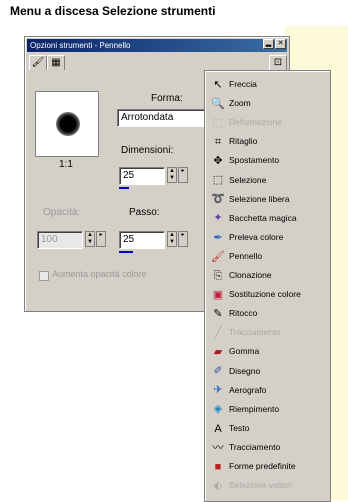 The image size is (348, 502). Describe the element at coordinates (218, 371) in the screenshot. I see `draw-icon: ✐` at that location.